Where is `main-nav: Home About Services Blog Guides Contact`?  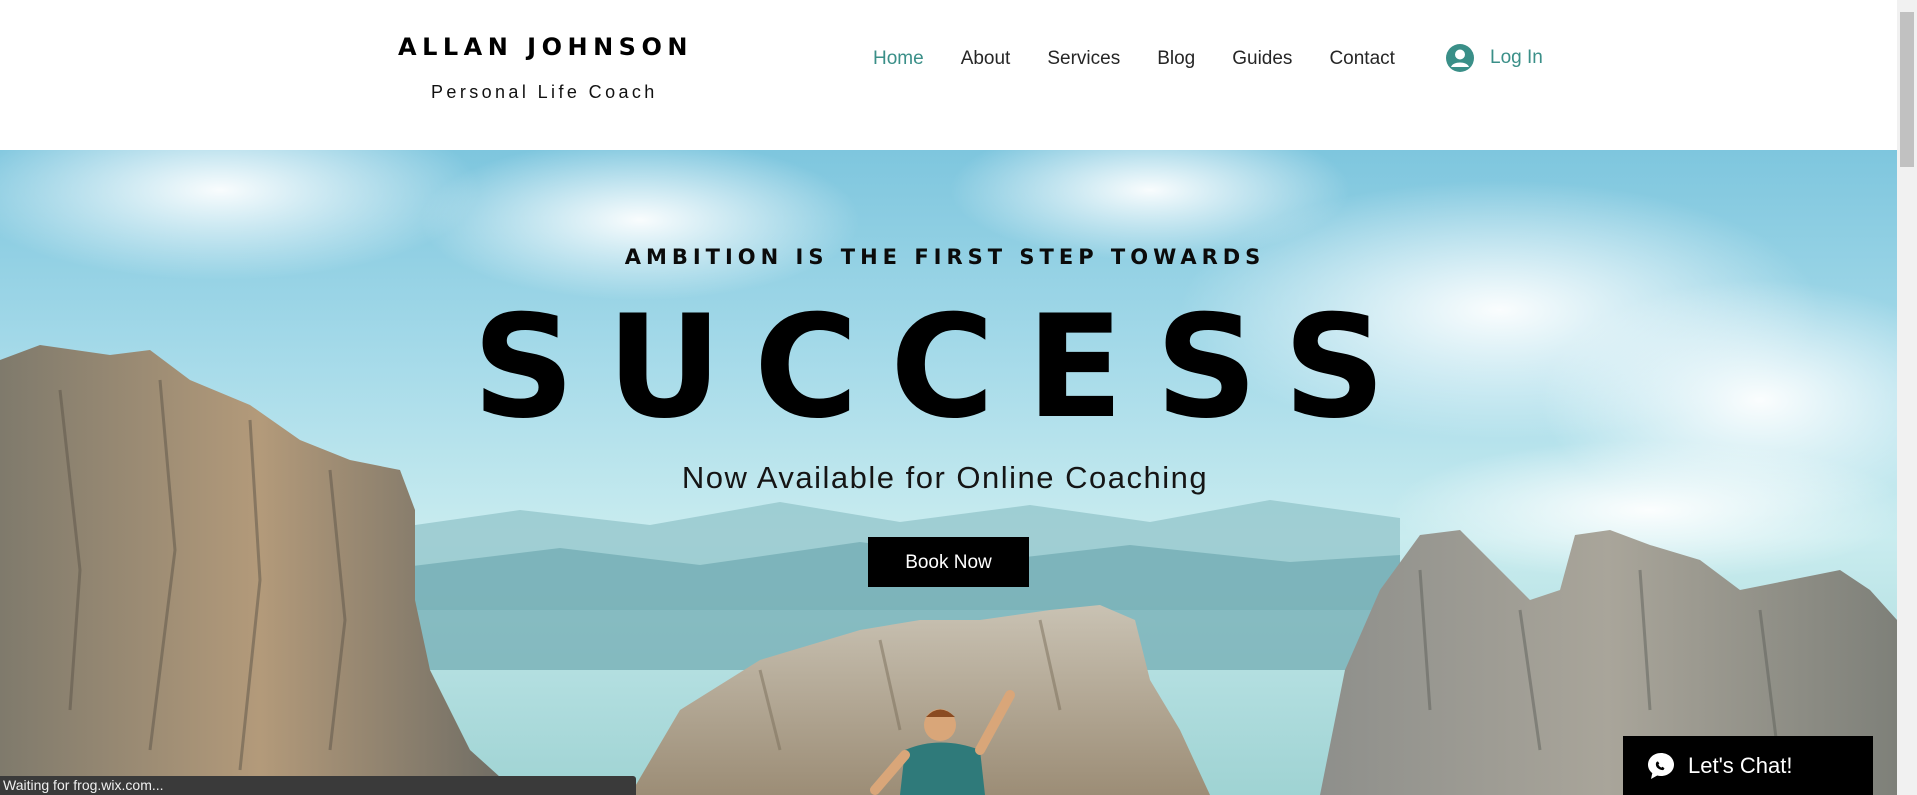
main-nav: Home About Services Blog Guides Contact is located at coordinates (1152, 59).